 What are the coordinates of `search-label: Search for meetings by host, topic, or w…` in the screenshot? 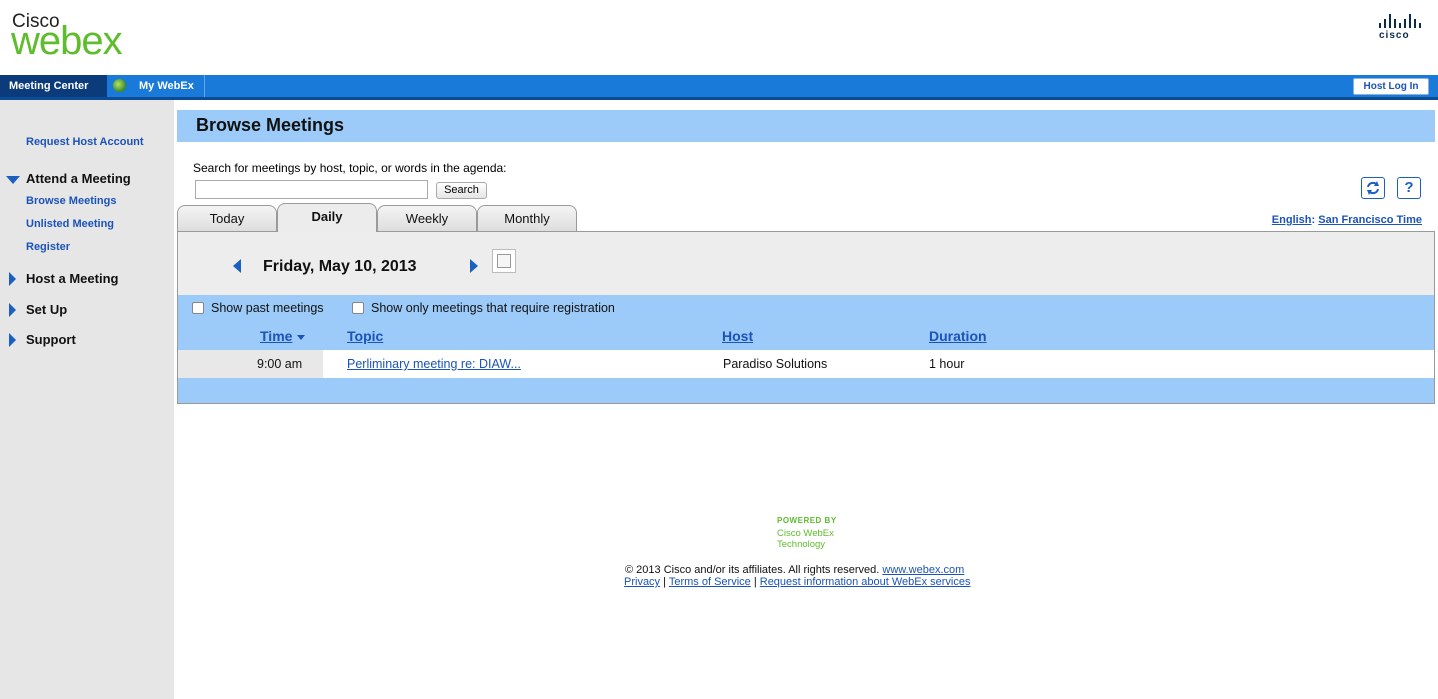 It's located at (350, 168).